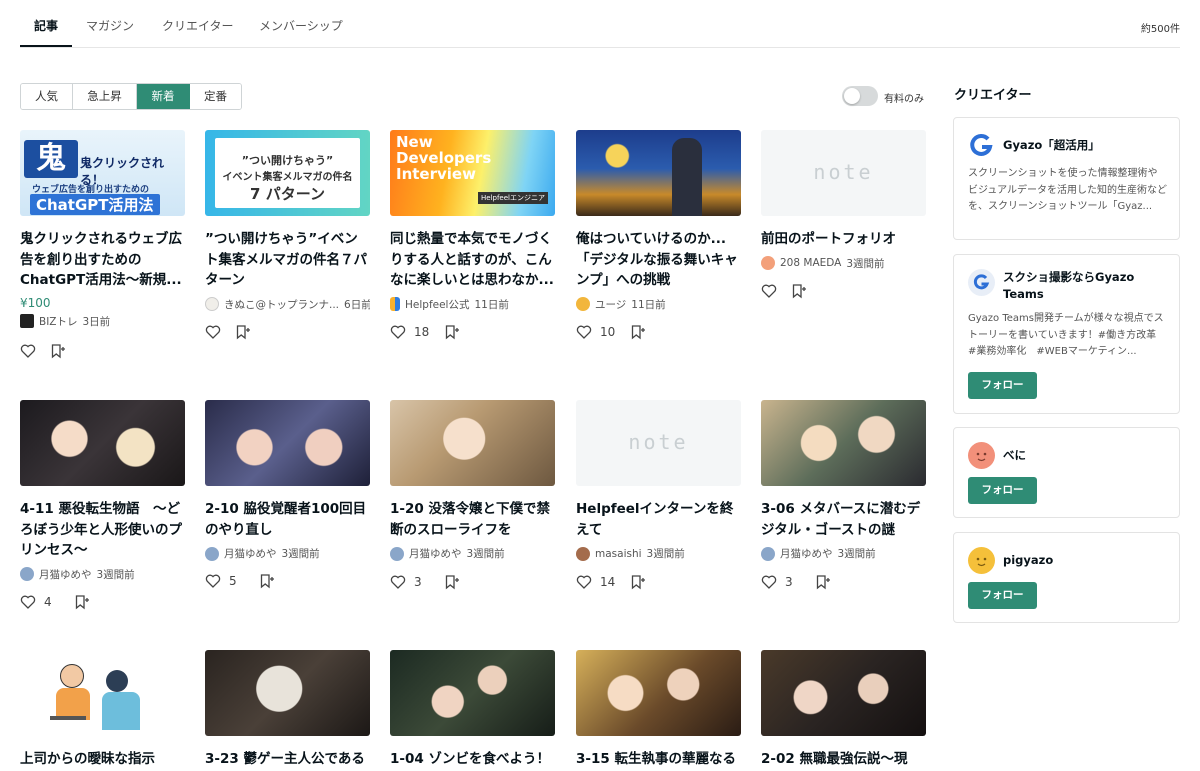 This screenshot has height=771, width=1200. What do you see at coordinates (163, 96) in the screenshot?
I see `sort-new: 新着` at bounding box center [163, 96].